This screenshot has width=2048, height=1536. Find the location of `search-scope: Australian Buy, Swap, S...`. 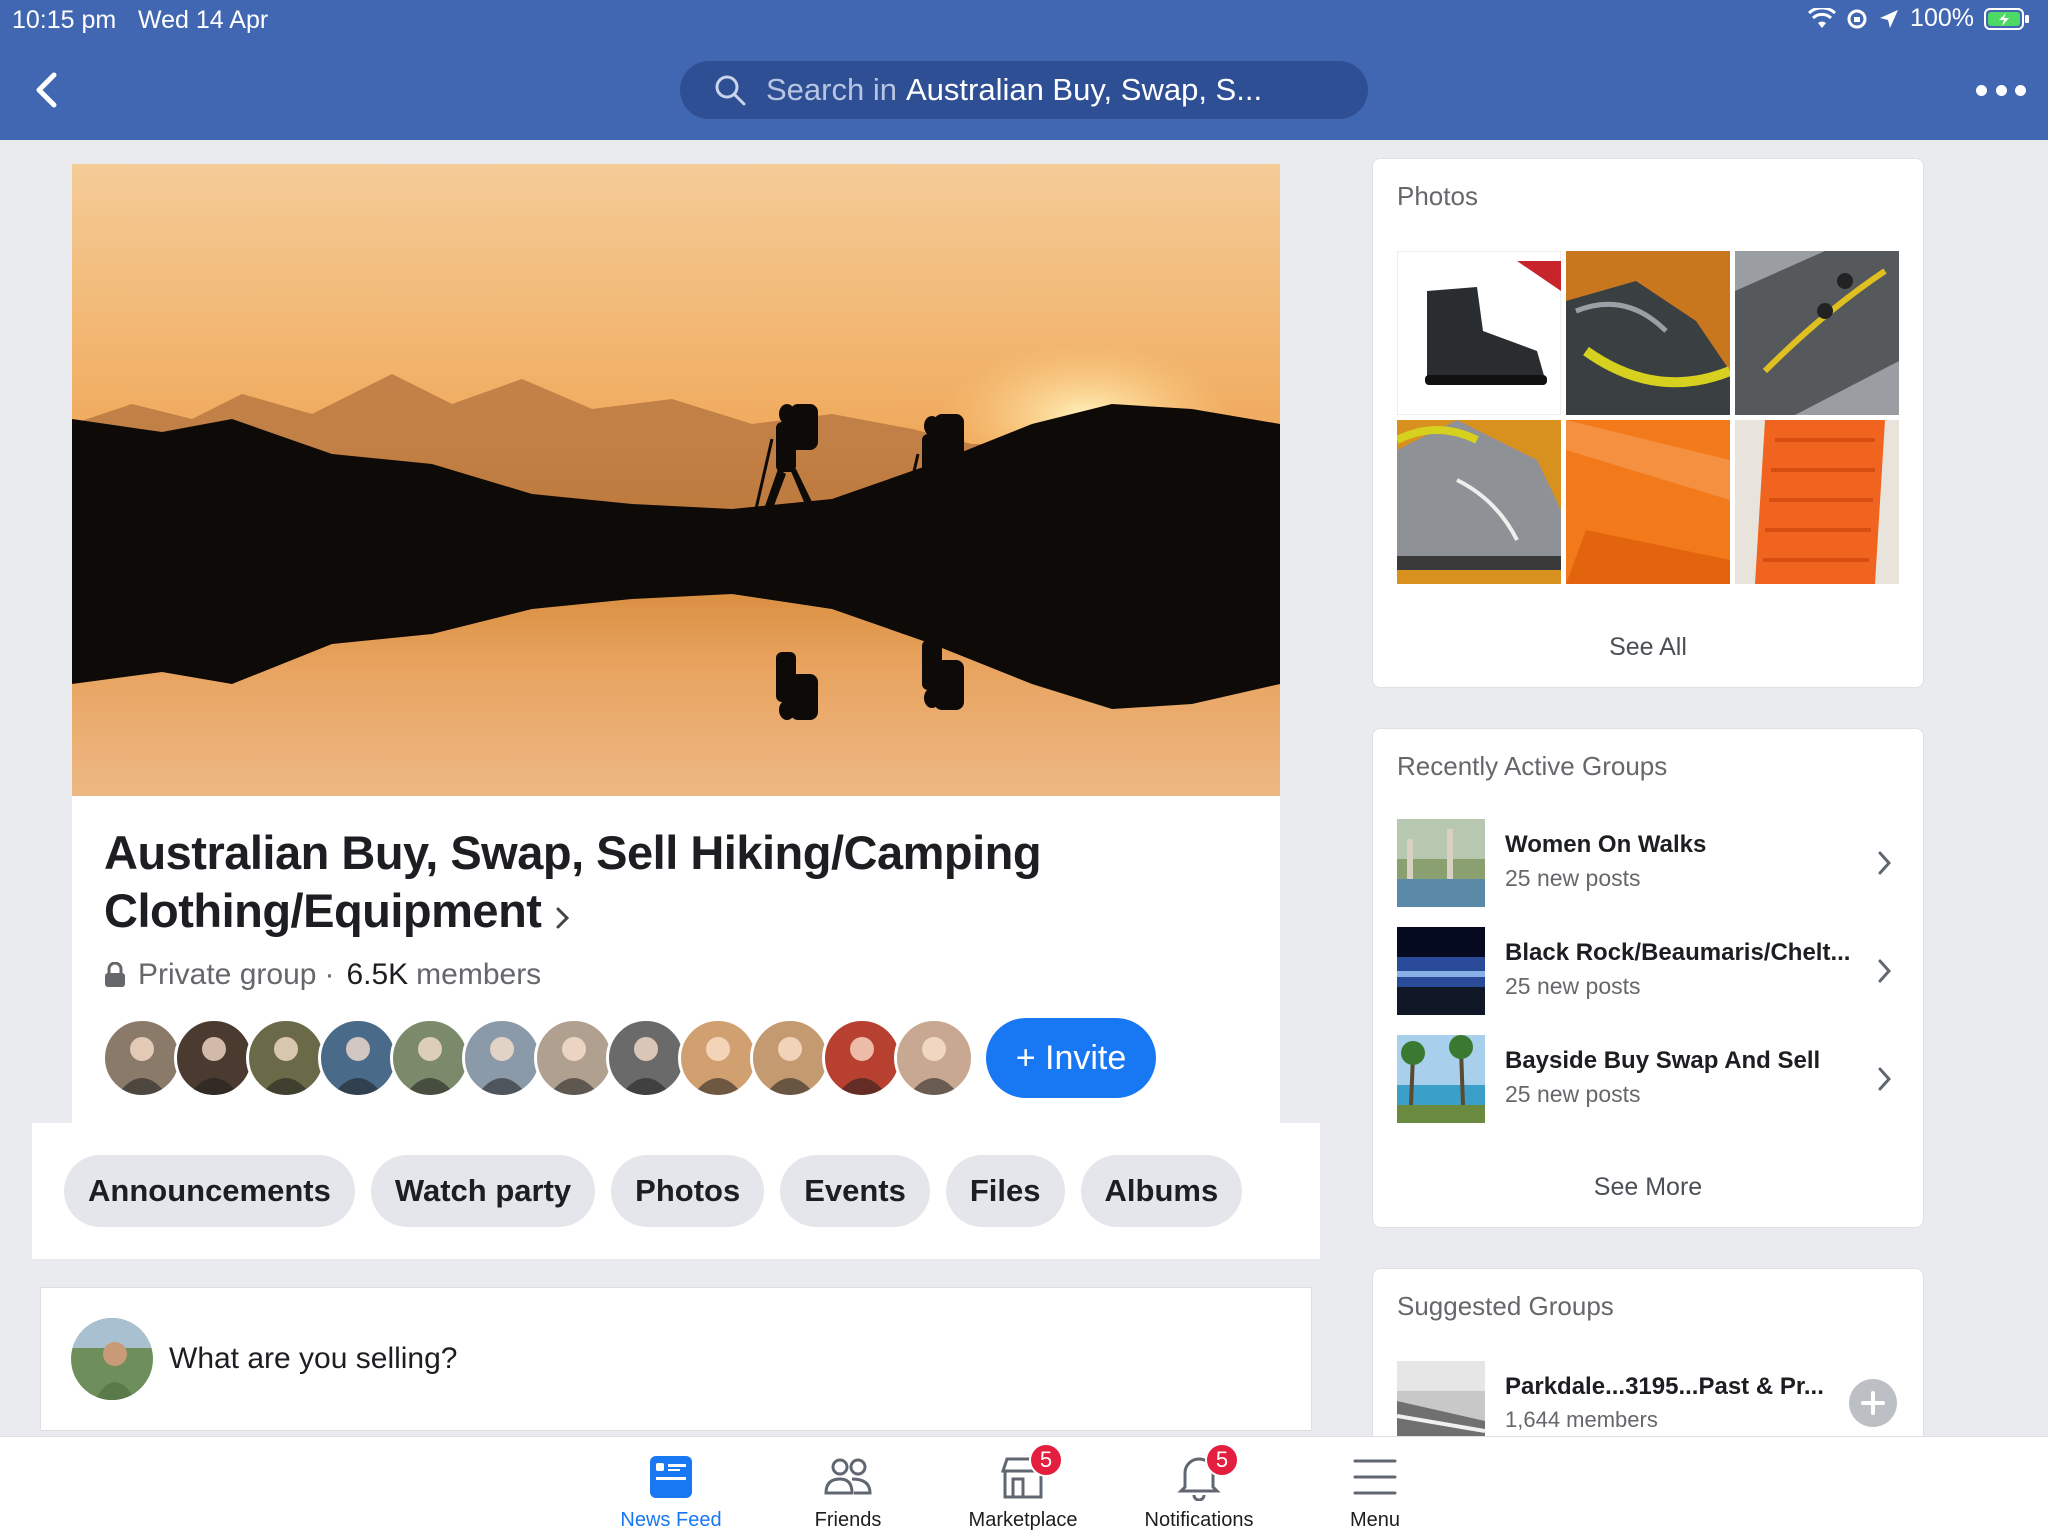

search-scope: Australian Buy, Swap, S... is located at coordinates (1084, 89).